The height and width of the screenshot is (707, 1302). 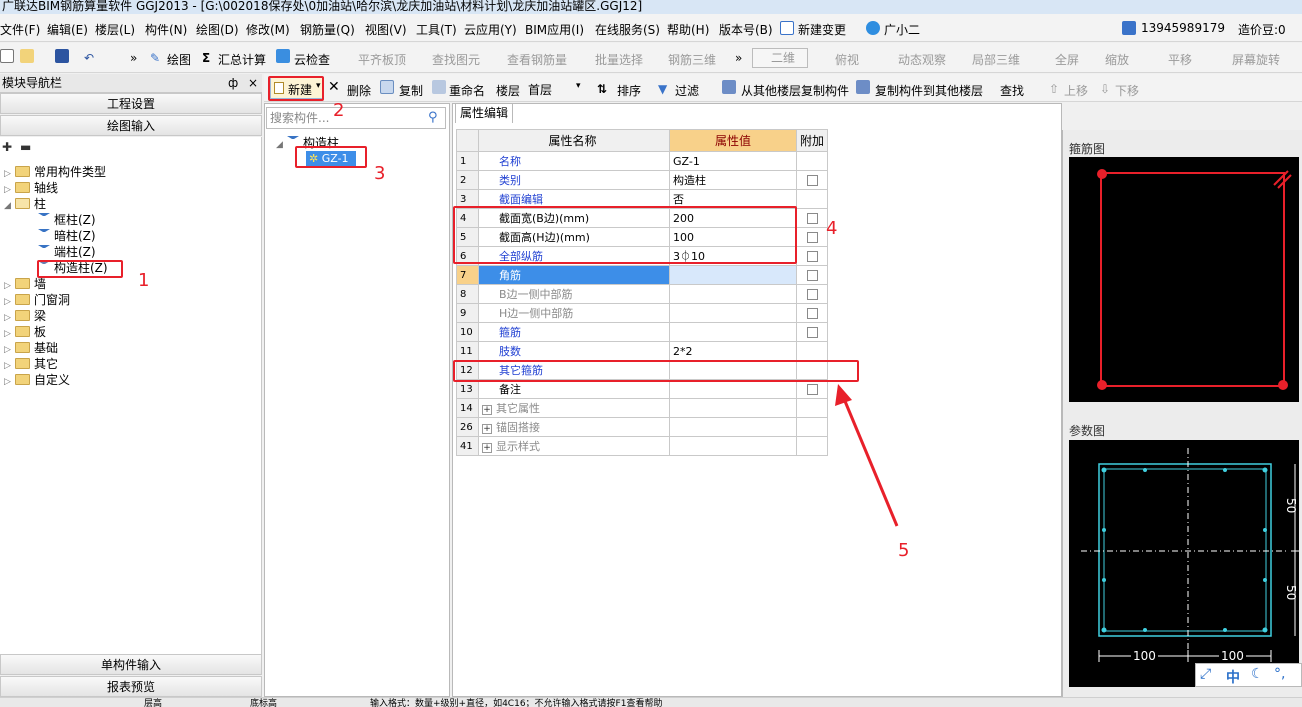 I want to click on expand-all-icon: ✚, so click(x=7, y=147).